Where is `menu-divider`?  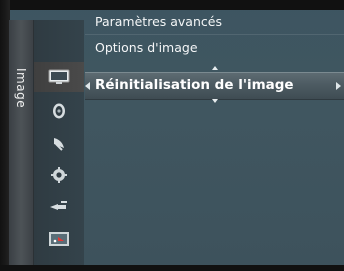 menu-divider is located at coordinates (214, 34).